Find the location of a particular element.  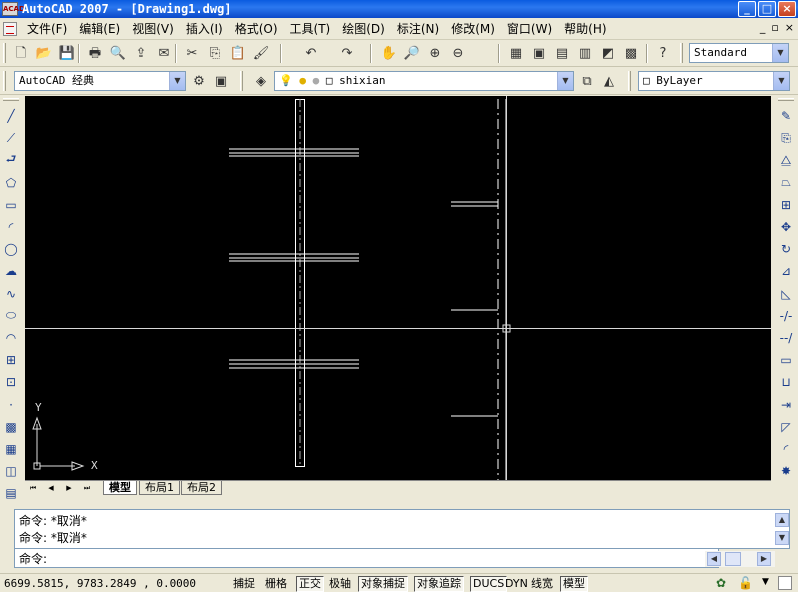

command-history: 命令: *取消* 命令: *取消* ▲ ▼ is located at coordinates (402, 529).